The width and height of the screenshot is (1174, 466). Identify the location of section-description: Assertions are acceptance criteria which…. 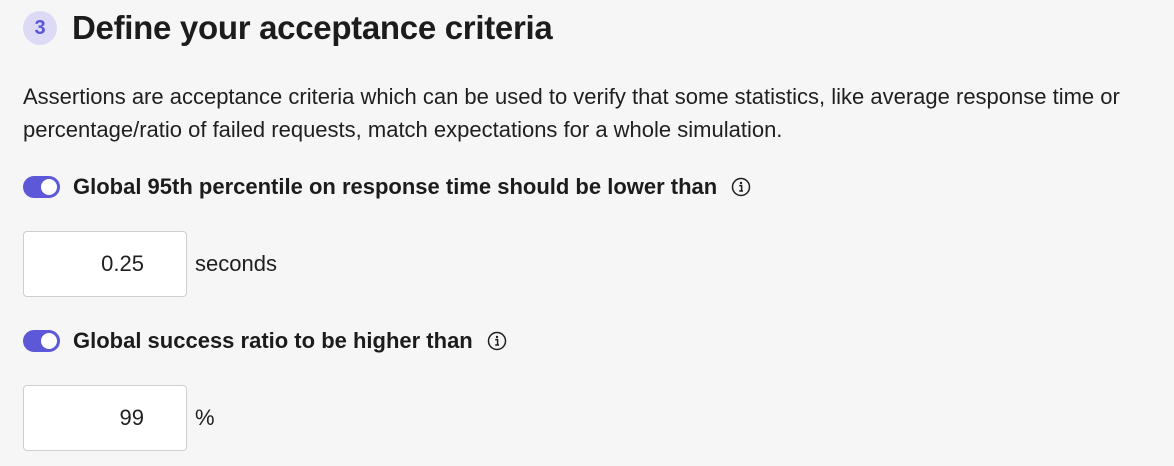
(571, 113).